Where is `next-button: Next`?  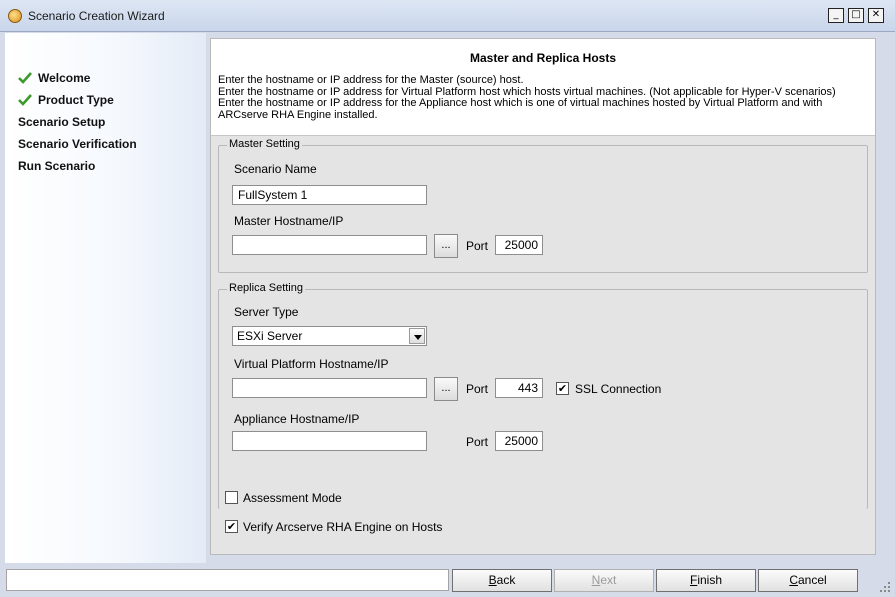 next-button: Next is located at coordinates (604, 580).